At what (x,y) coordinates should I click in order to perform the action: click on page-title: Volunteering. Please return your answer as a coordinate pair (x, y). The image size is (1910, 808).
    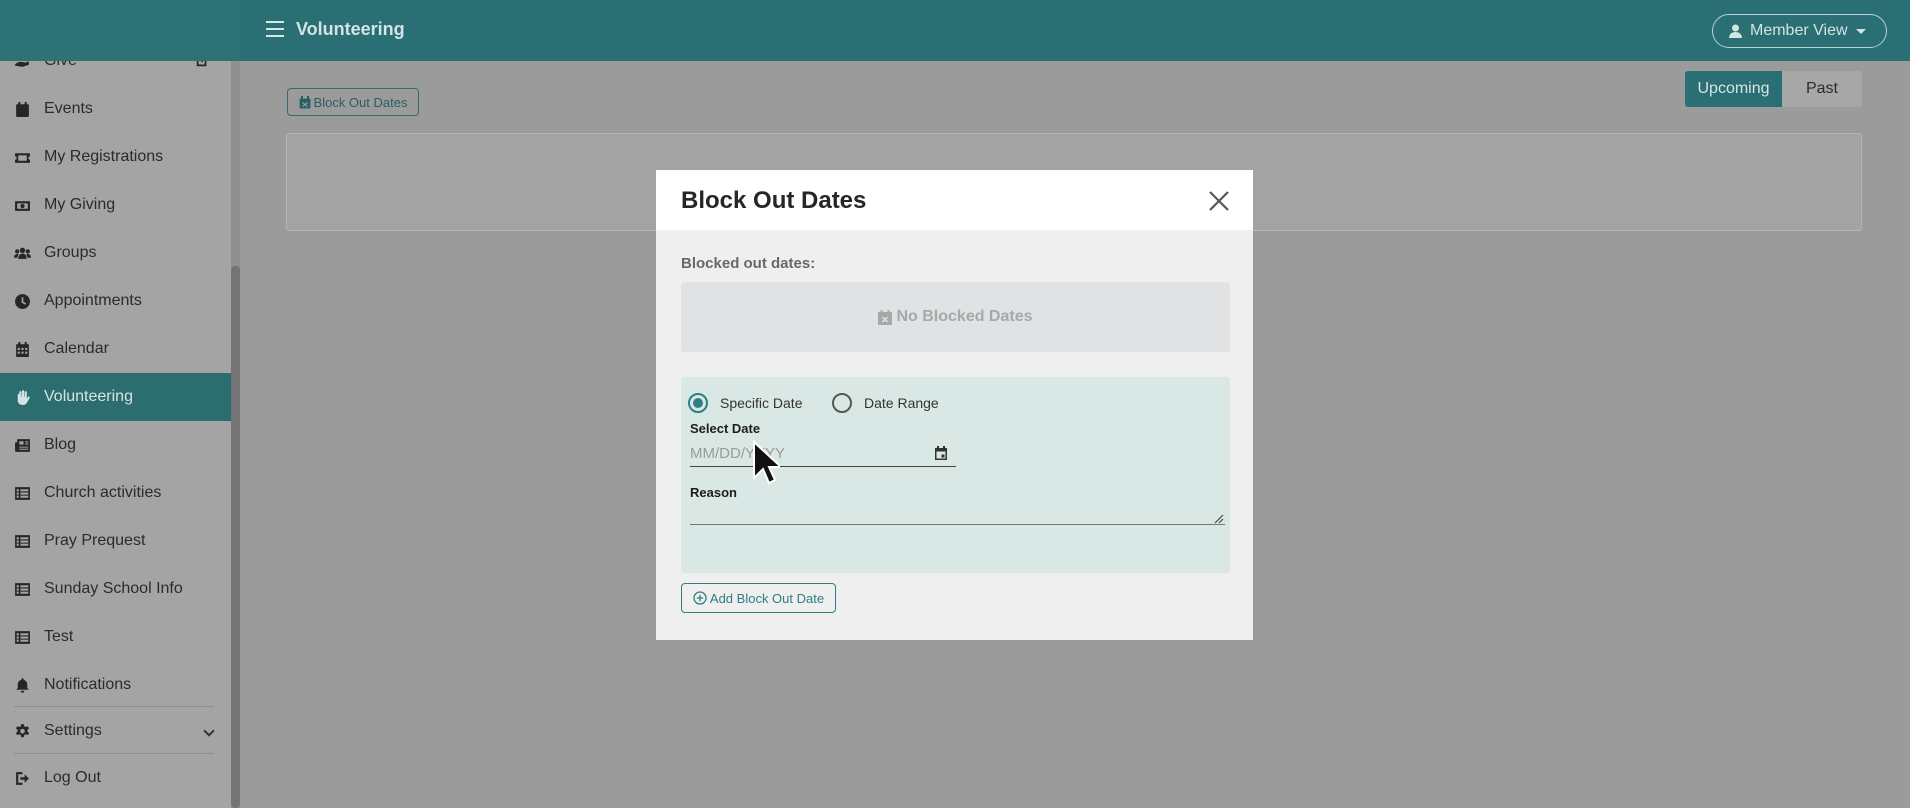
    Looking at the image, I should click on (350, 29).